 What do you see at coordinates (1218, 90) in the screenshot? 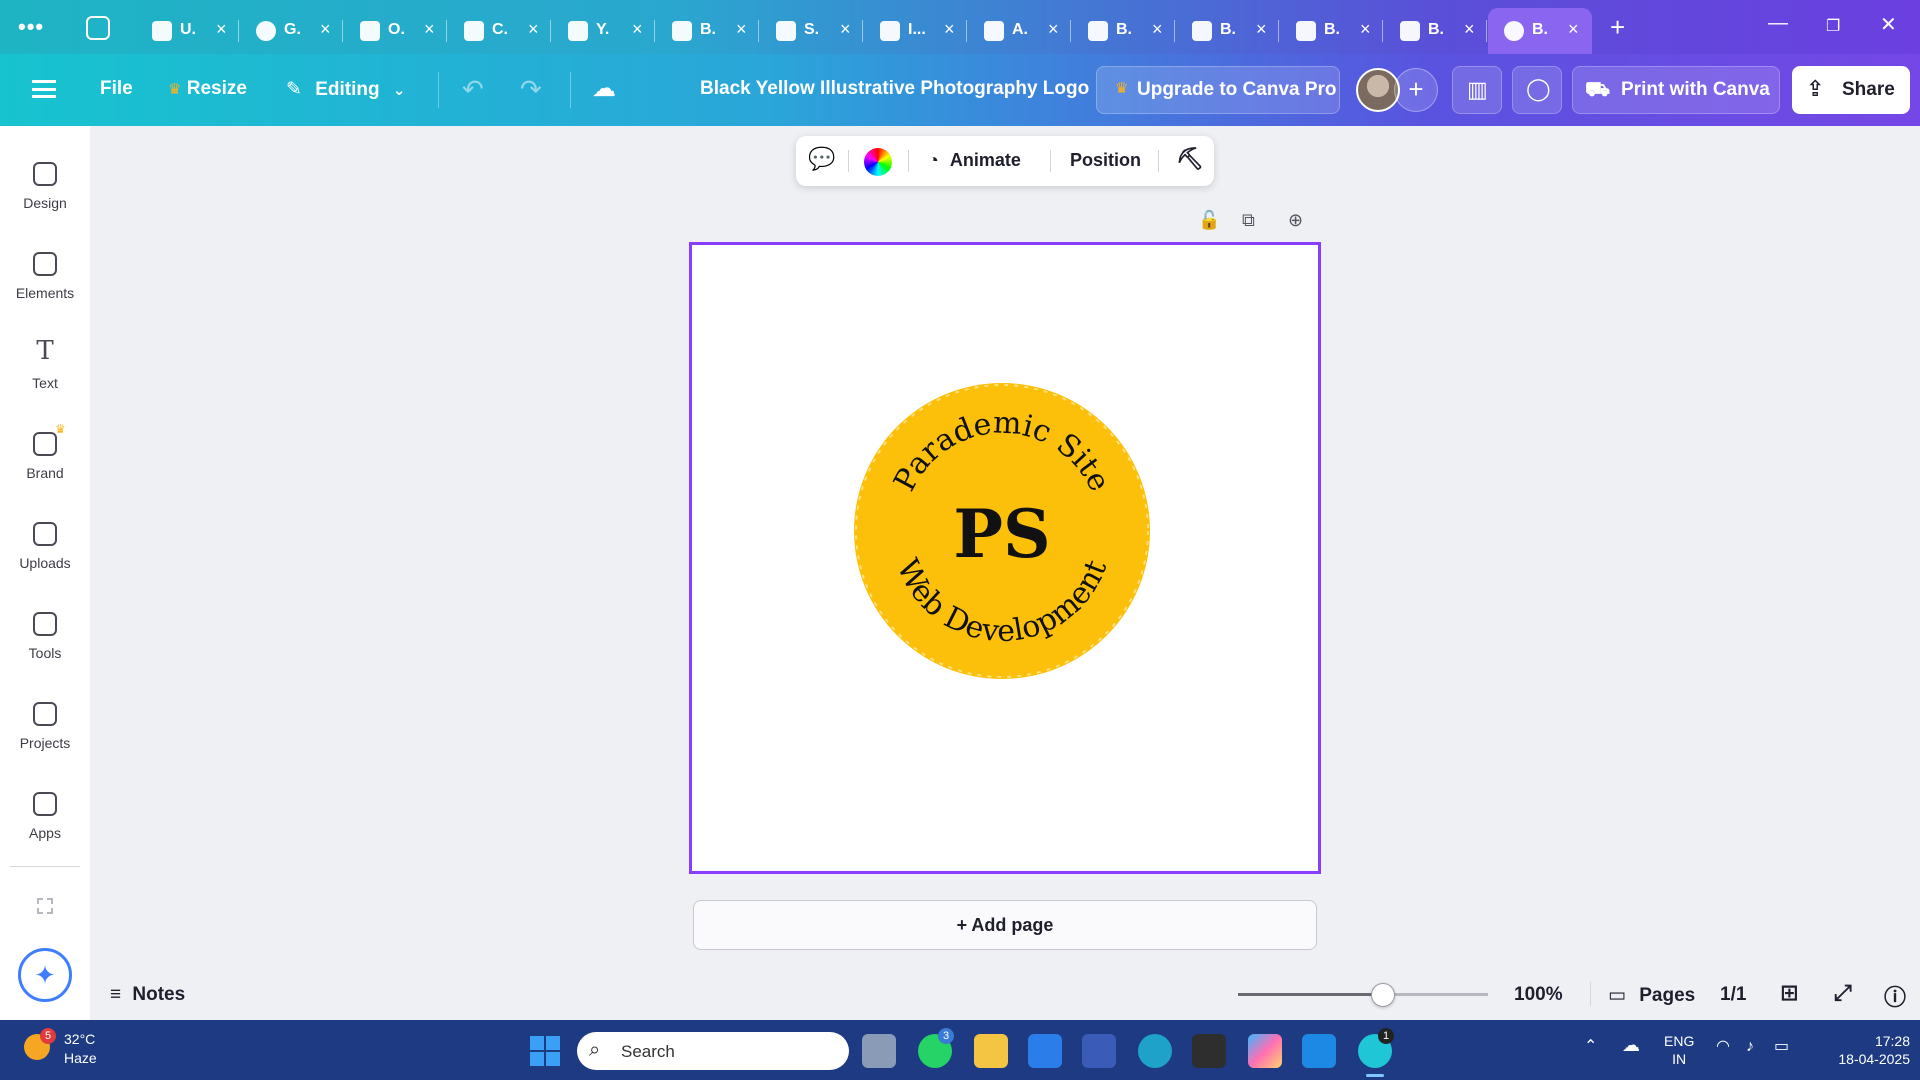
I see `upgrade-button: ♛ Upgrade to Canva Pro` at bounding box center [1218, 90].